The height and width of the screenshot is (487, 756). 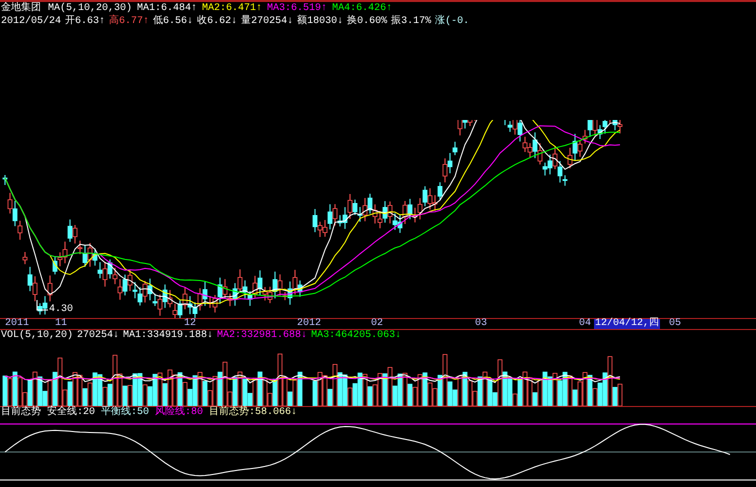 What do you see at coordinates (232, 8) in the screenshot?
I see `ma-value: MA2:6.471↑` at bounding box center [232, 8].